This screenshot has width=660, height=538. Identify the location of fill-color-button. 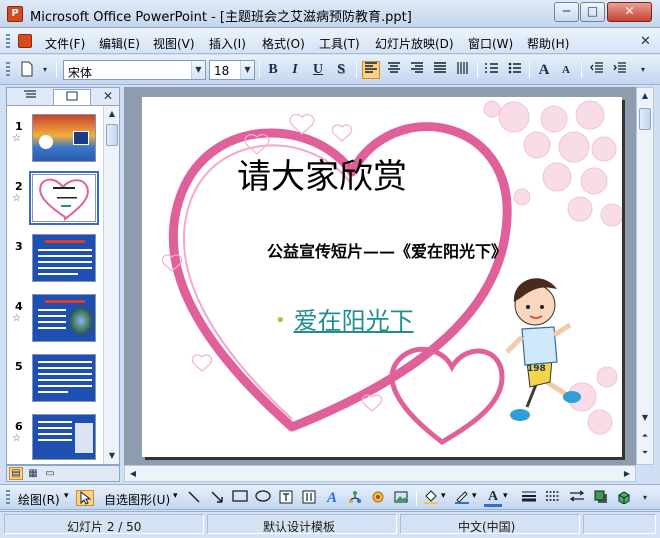
(431, 498).